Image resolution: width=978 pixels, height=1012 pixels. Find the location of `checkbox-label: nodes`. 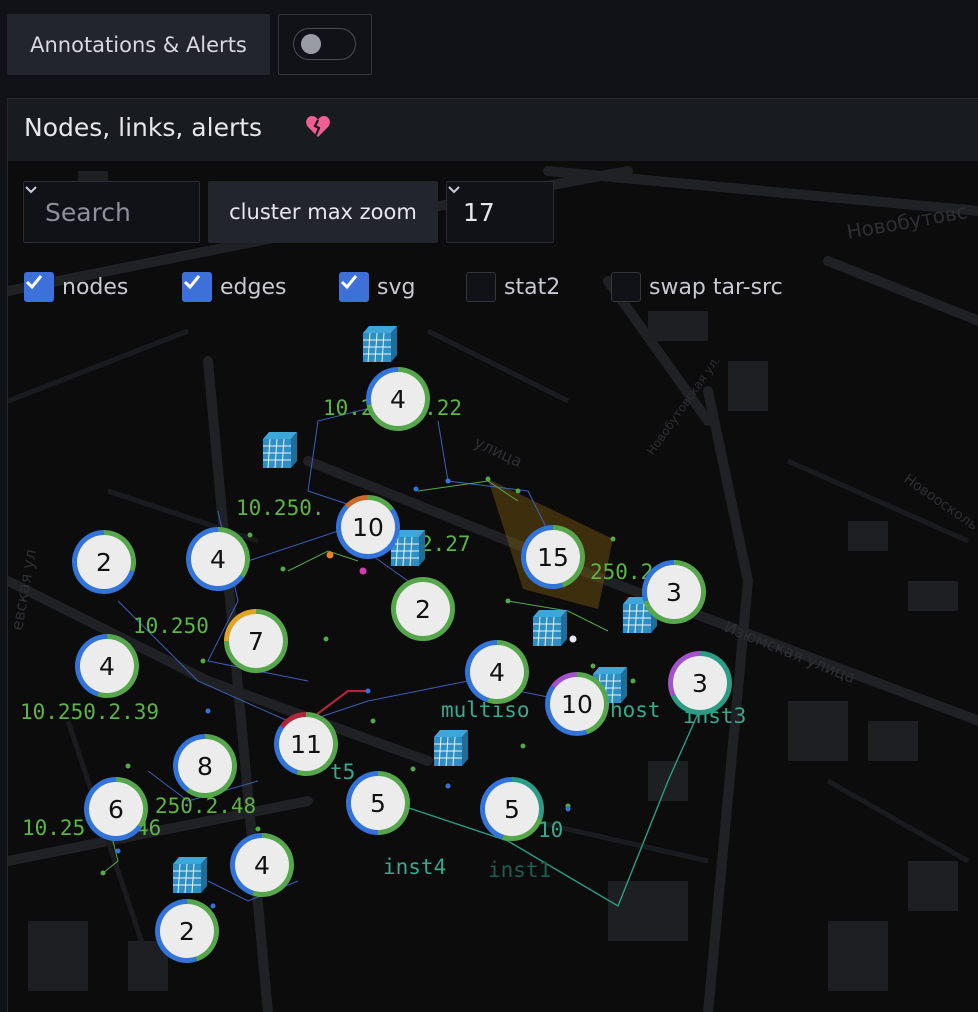

checkbox-label: nodes is located at coordinates (95, 287).